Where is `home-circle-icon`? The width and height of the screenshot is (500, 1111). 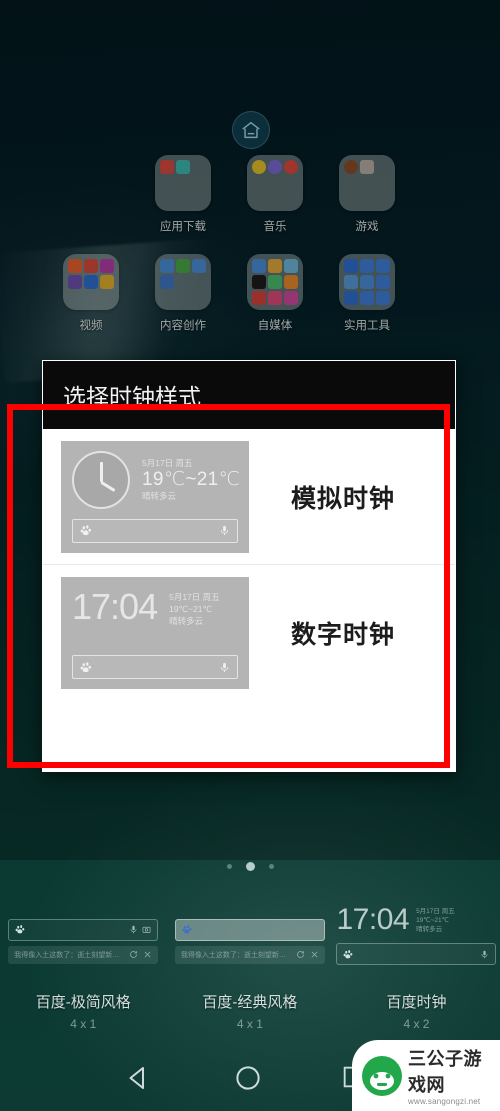 home-circle-icon is located at coordinates (248, 1078).